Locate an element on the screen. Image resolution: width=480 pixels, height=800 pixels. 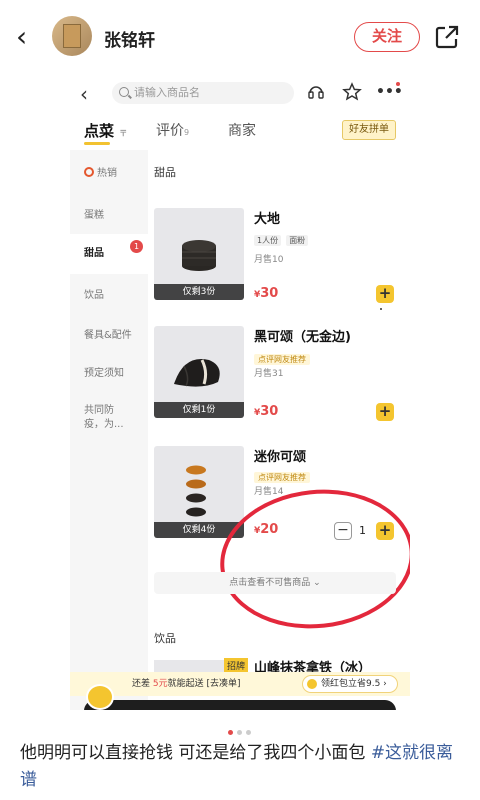
sidebar-item-drinks: 饮品 is located at coordinates (109, 296).